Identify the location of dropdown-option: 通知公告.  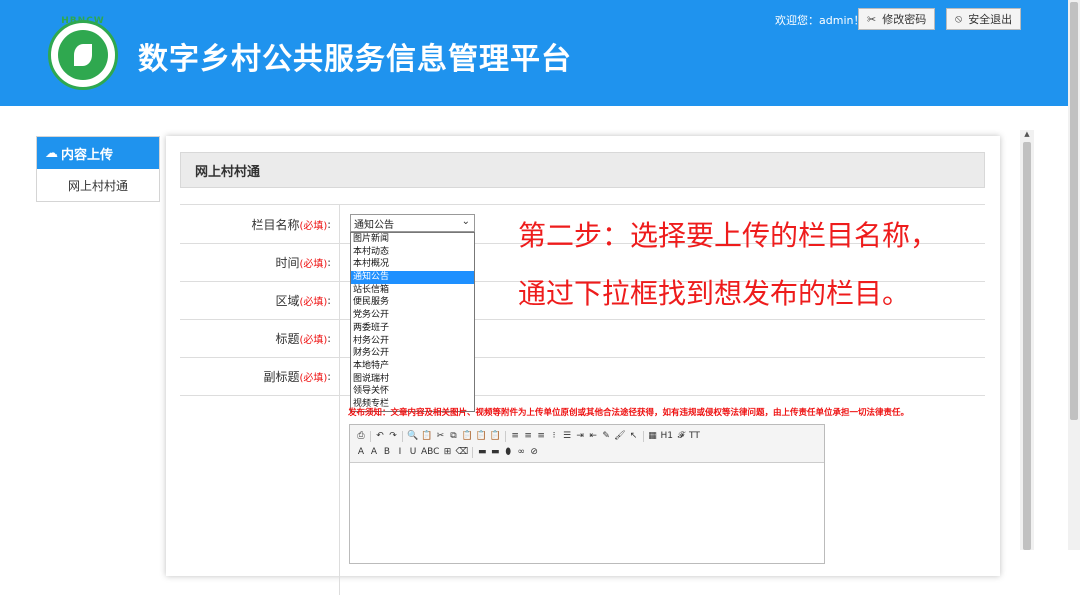
(412, 277).